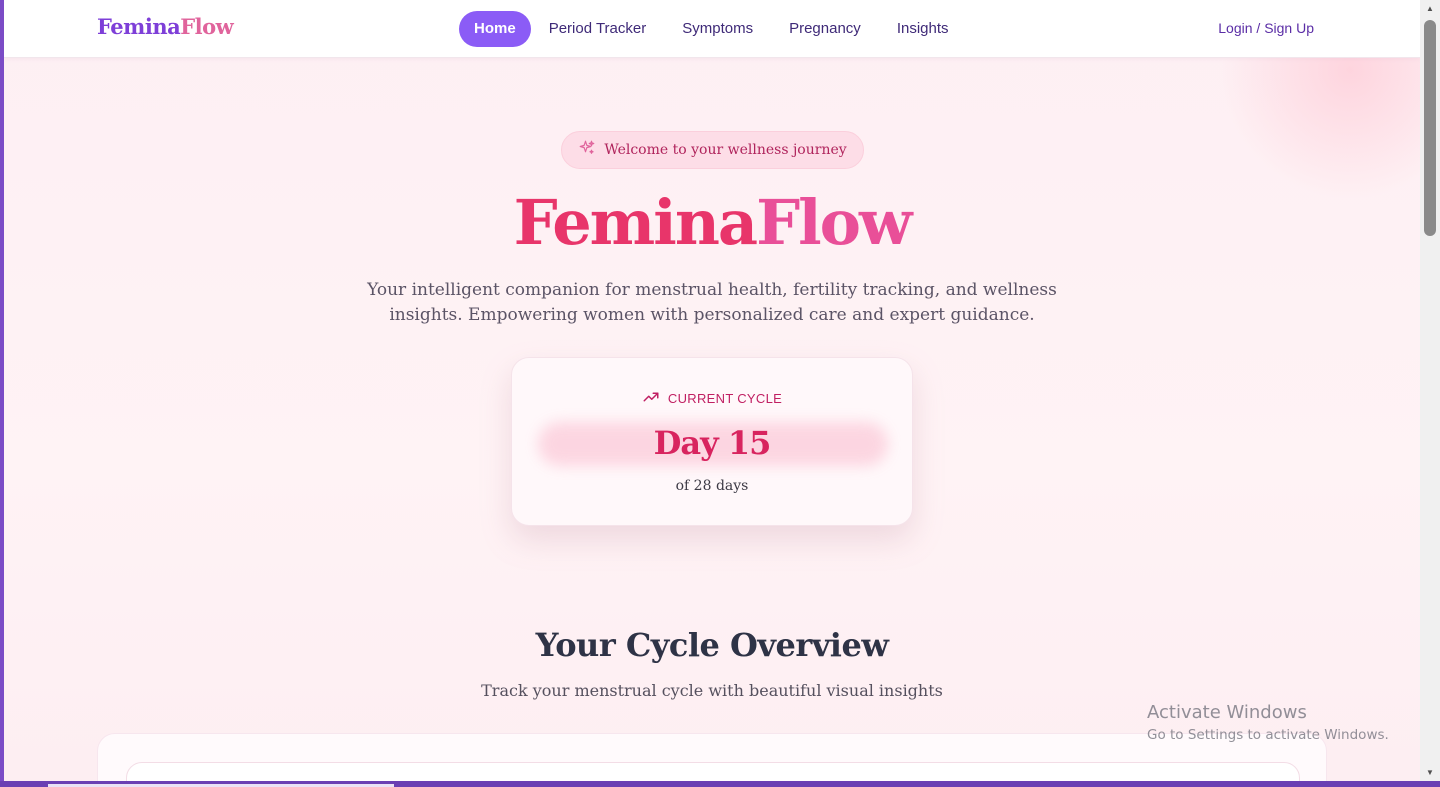  I want to click on scroll-down-arrow-icon: ▼, so click(1430, 772).